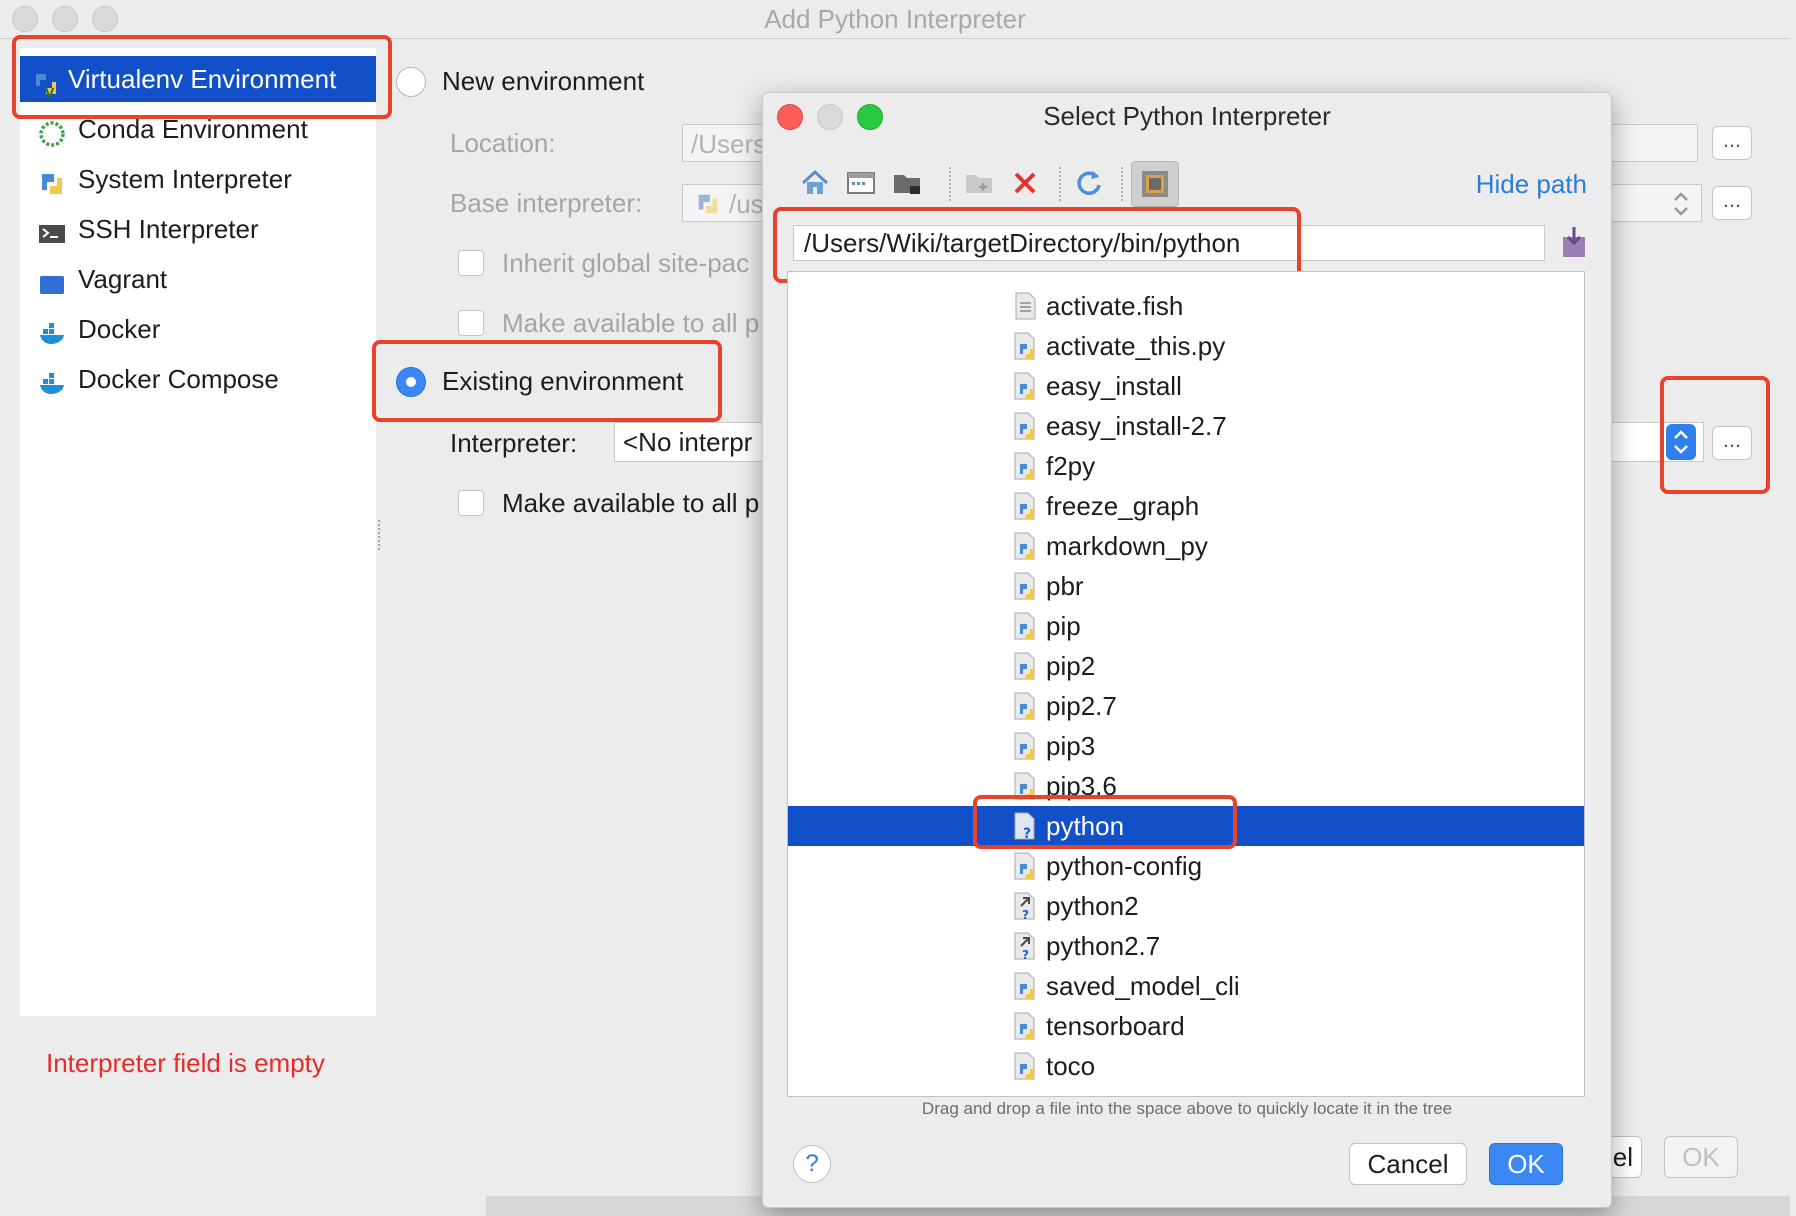 Image resolution: width=1796 pixels, height=1216 pixels. I want to click on new-environment-label: New environment, so click(543, 81).